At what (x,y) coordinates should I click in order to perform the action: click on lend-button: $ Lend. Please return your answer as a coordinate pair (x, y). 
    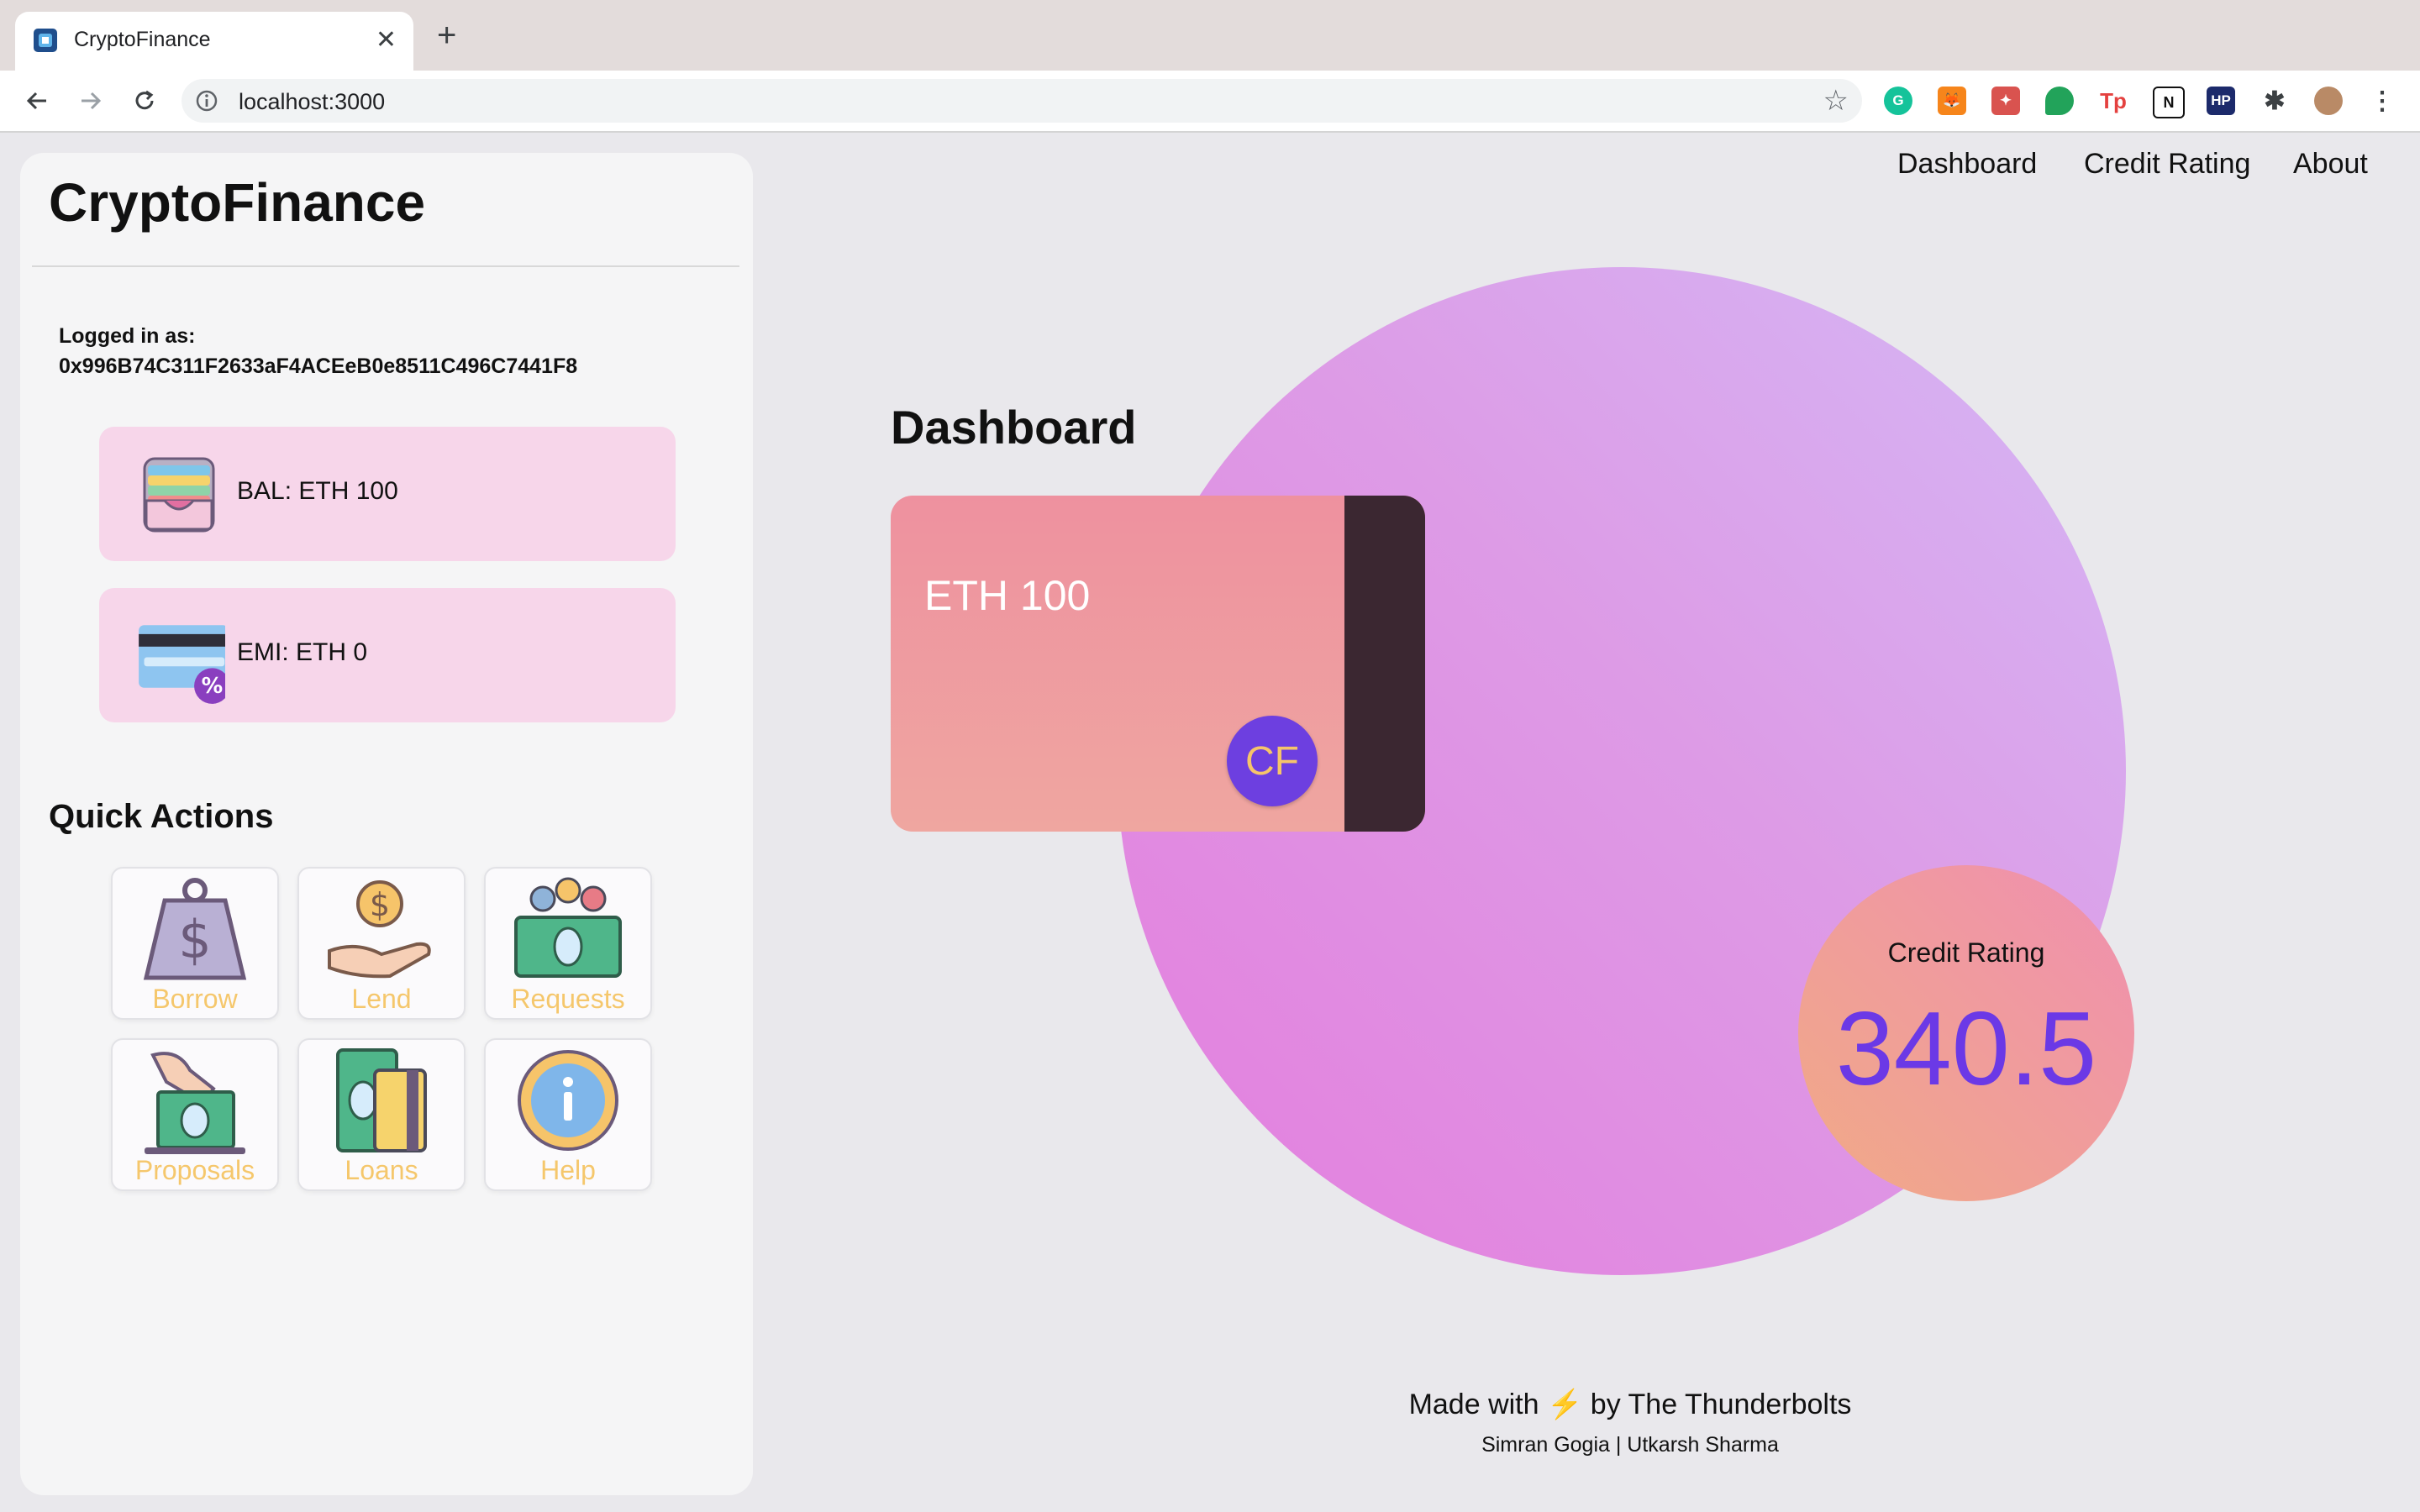
    Looking at the image, I should click on (382, 943).